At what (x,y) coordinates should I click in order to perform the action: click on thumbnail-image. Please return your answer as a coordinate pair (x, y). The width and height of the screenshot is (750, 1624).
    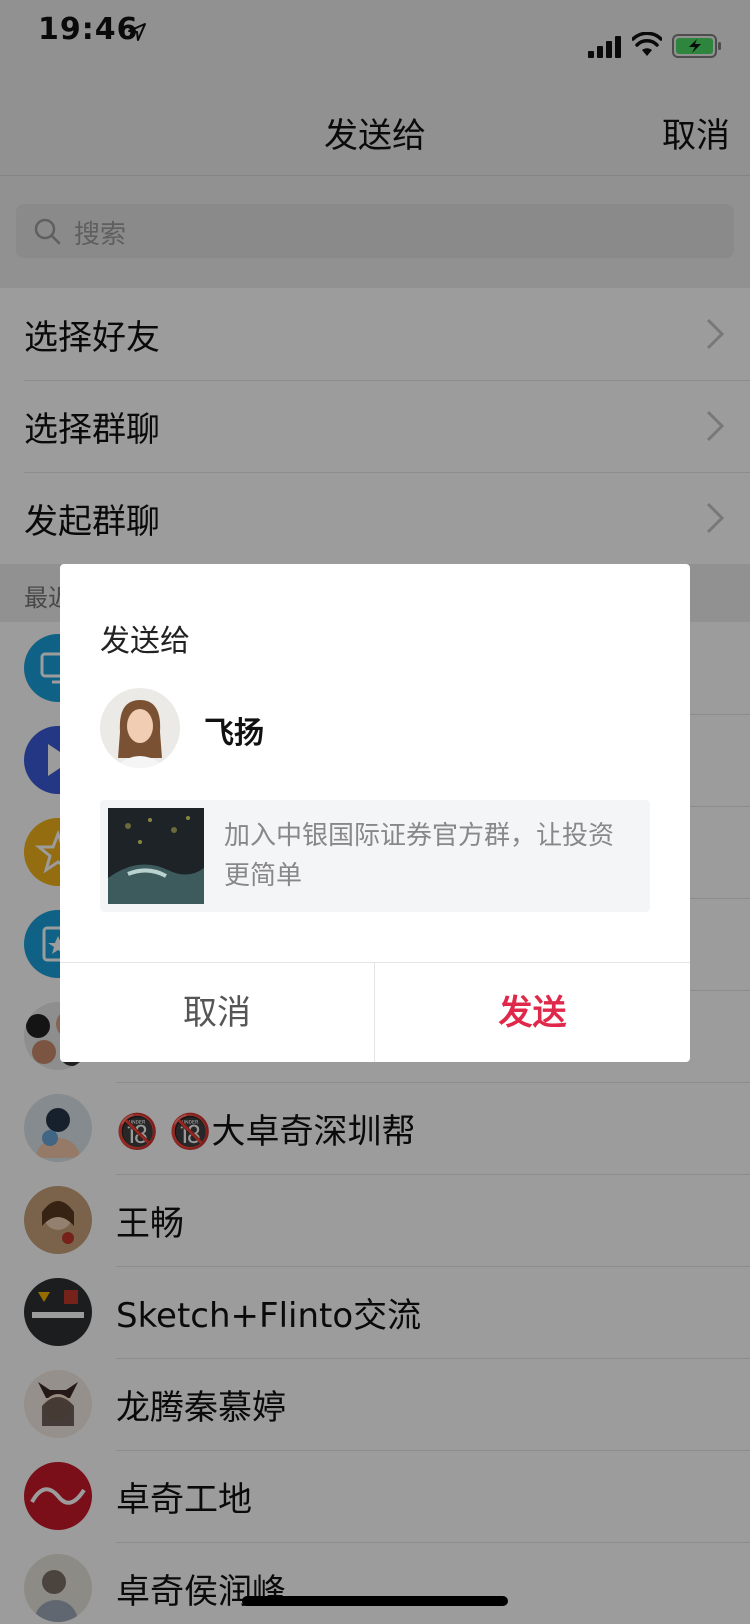
    Looking at the image, I should click on (156, 856).